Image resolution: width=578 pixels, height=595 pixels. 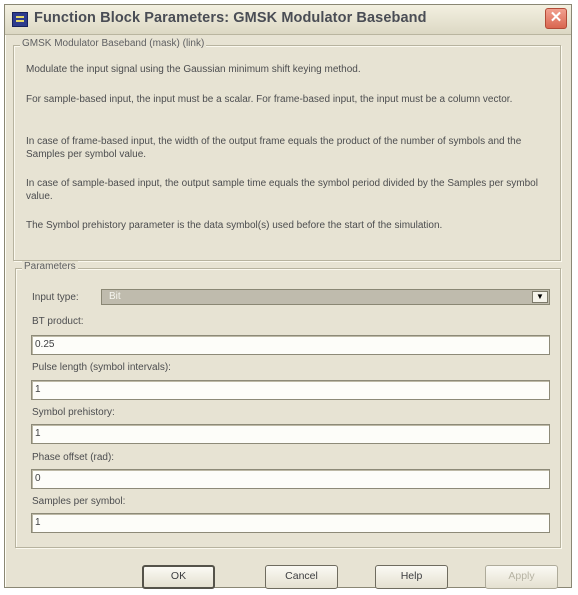 What do you see at coordinates (20, 19) in the screenshot?
I see `simulink-block-icon` at bounding box center [20, 19].